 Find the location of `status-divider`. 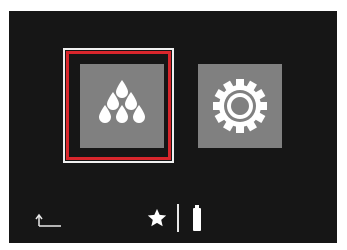

status-divider is located at coordinates (178, 218).